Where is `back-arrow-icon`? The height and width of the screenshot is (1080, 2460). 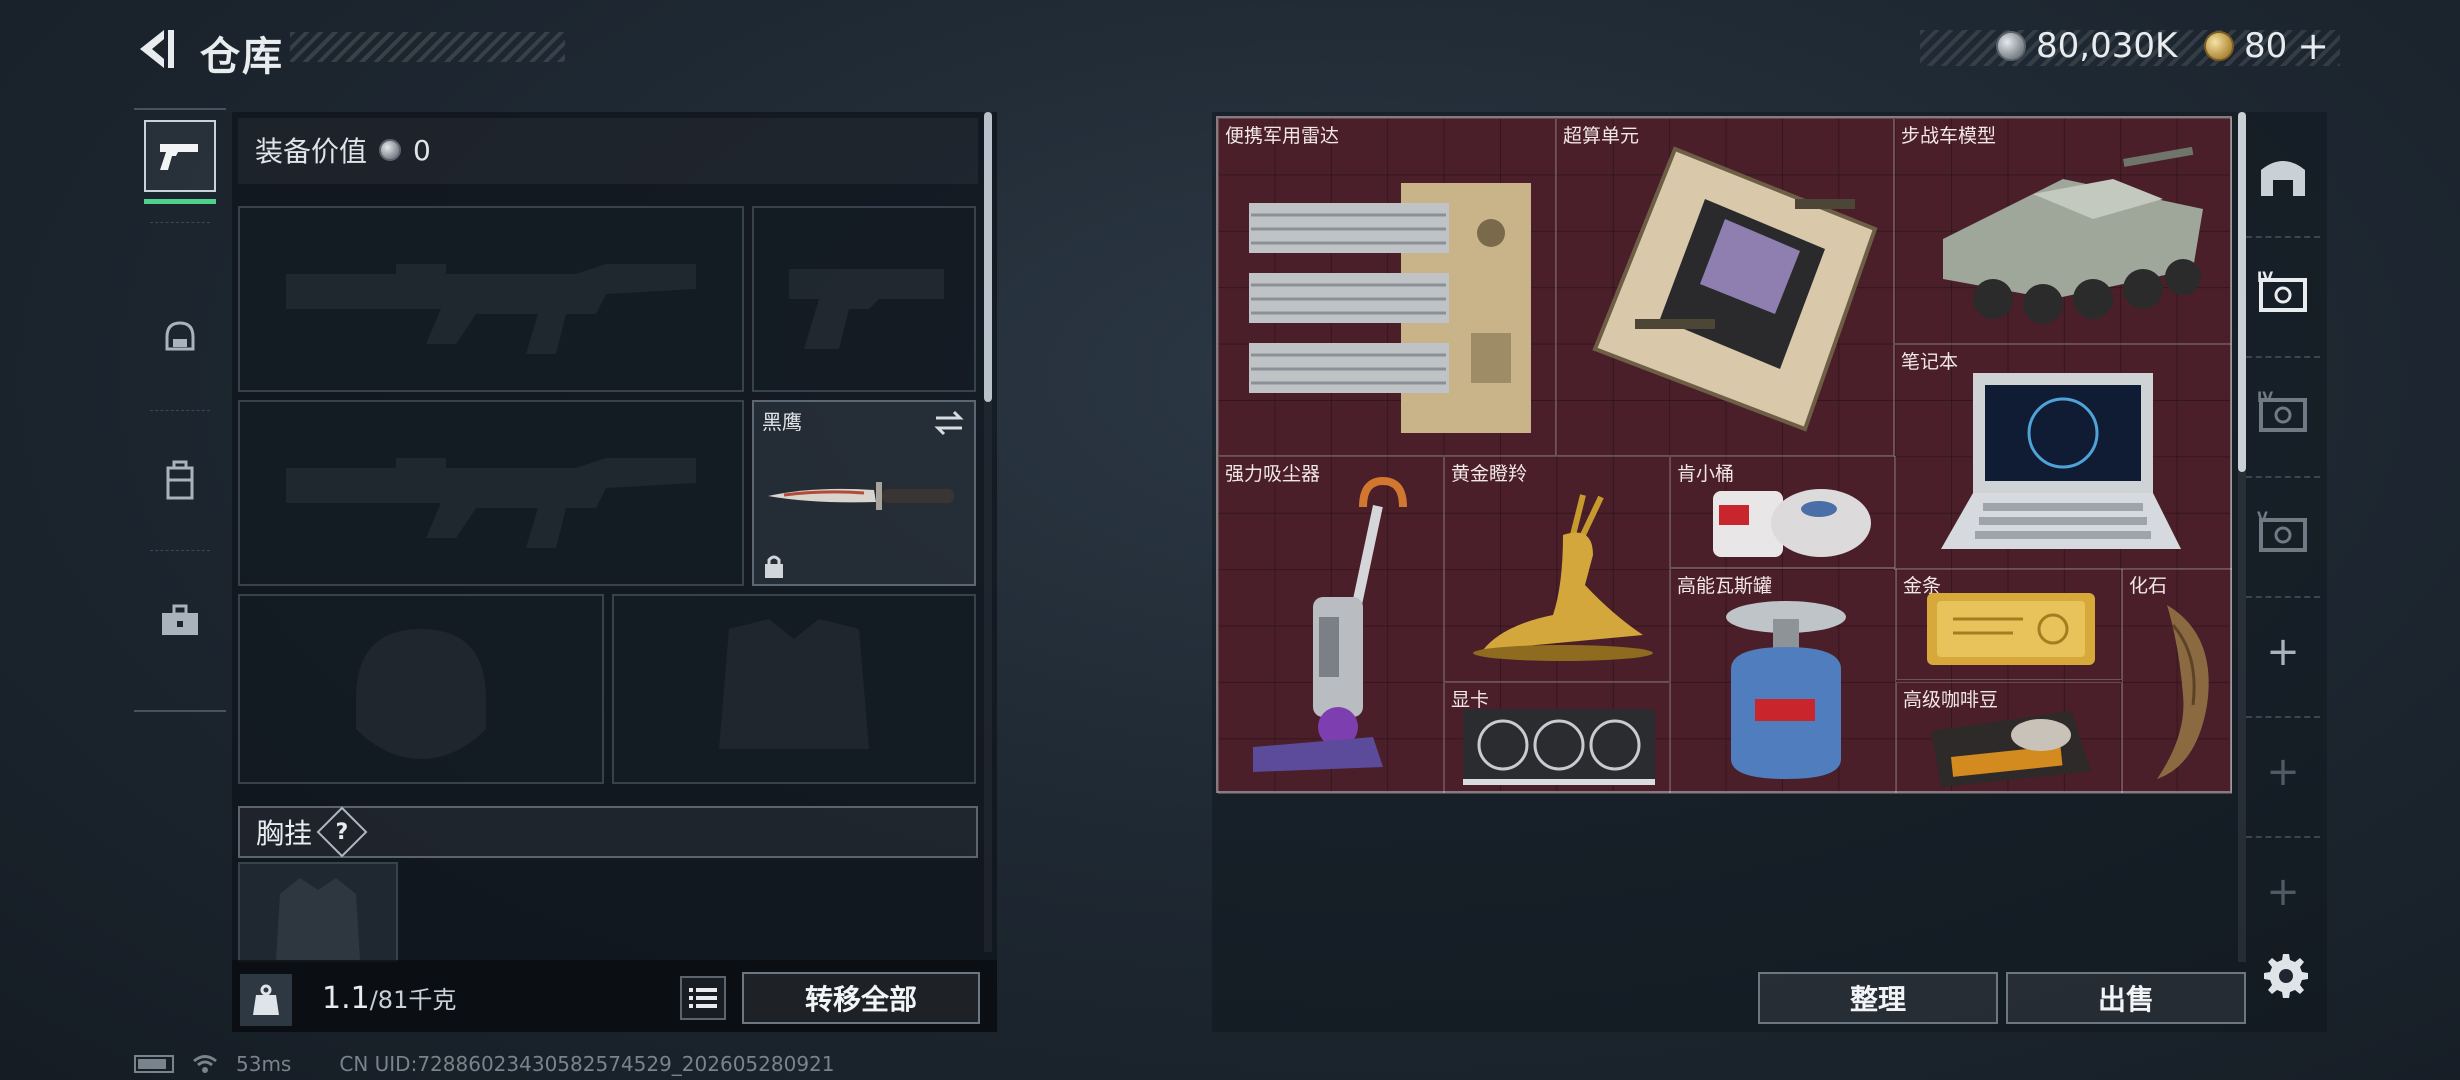 back-arrow-icon is located at coordinates (155, 49).